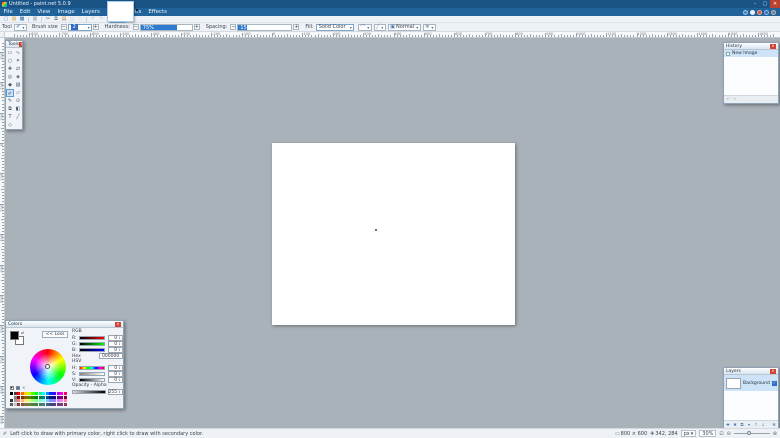  What do you see at coordinates (751, 53) in the screenshot?
I see `history-item: New Image` at bounding box center [751, 53].